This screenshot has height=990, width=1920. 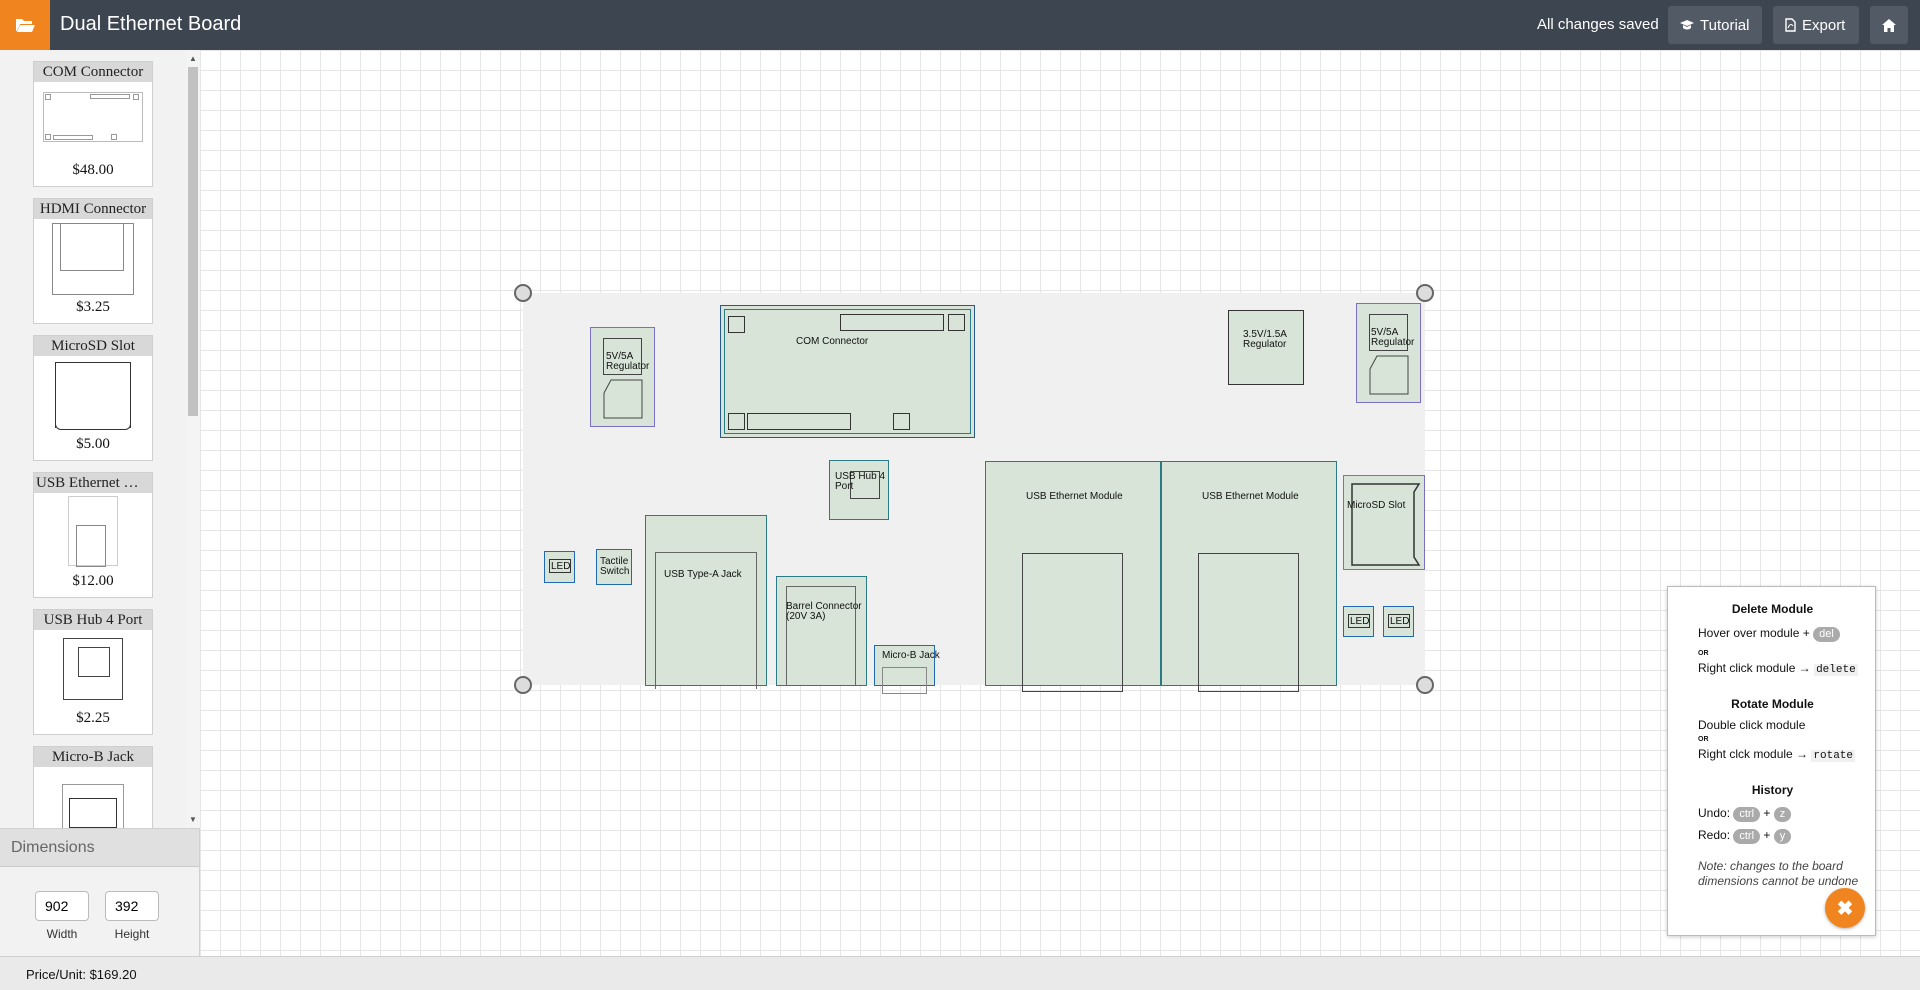 What do you see at coordinates (523, 293) in the screenshot?
I see `resize-handle-top-left` at bounding box center [523, 293].